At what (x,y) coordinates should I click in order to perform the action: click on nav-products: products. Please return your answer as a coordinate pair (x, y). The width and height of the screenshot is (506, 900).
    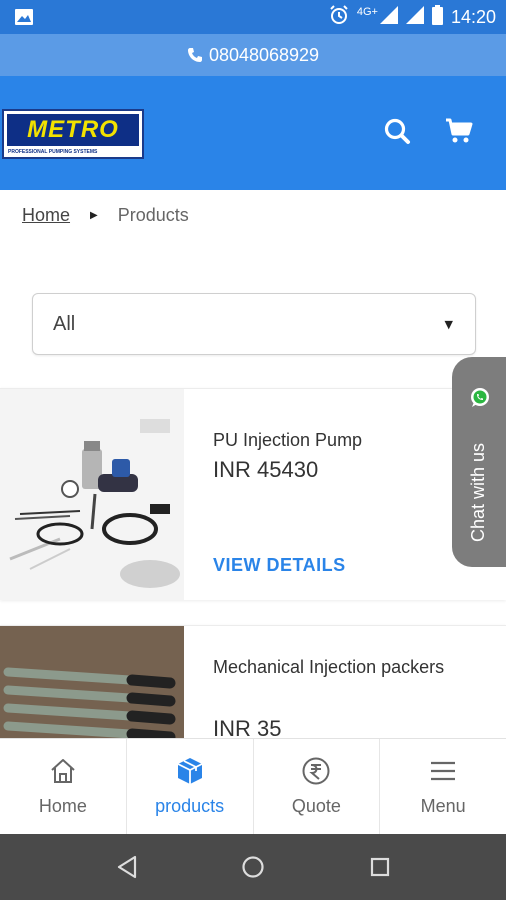
    Looking at the image, I should click on (190, 786).